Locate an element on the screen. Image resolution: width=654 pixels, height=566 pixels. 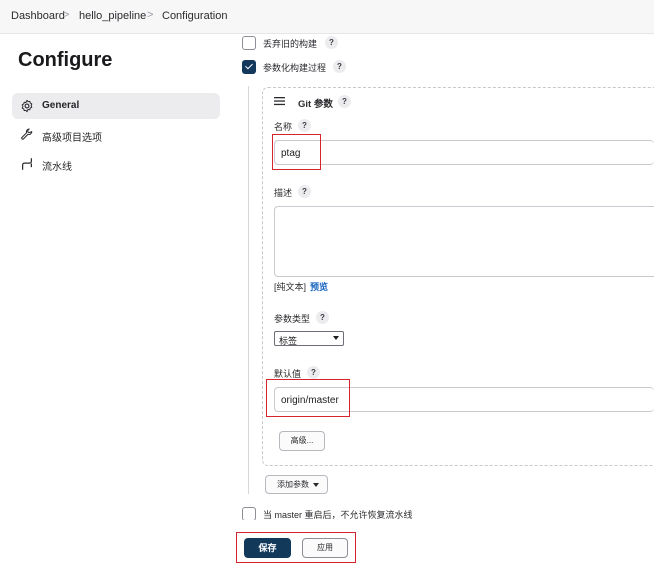
drag-handle-icon is located at coordinates (280, 101).